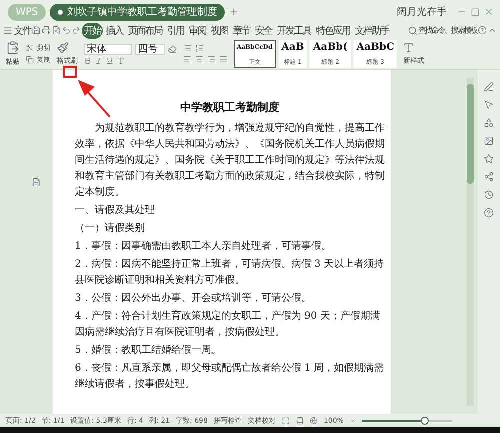  Describe the element at coordinates (172, 49) in the screenshot. I see `eraser-icon` at that location.